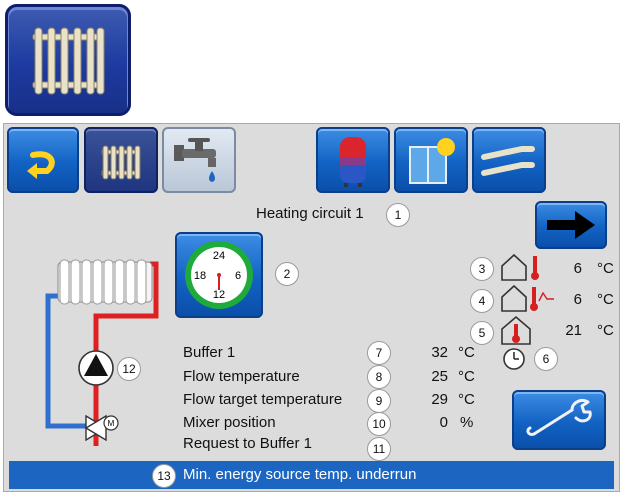  I want to click on callout-badge: 13, so click(164, 476).